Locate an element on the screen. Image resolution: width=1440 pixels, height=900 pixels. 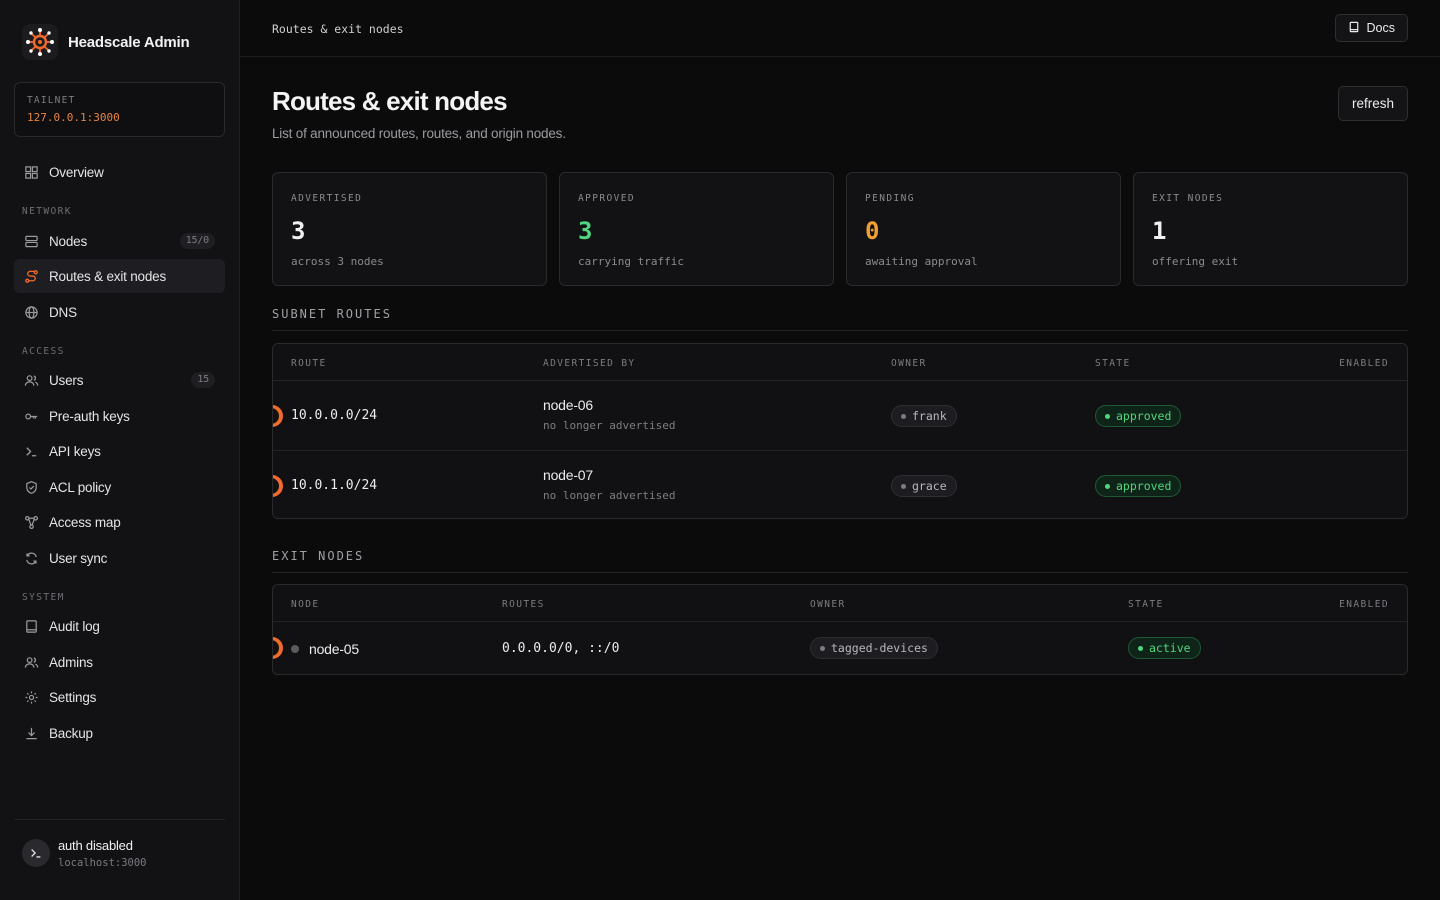
sidebar-footer: auth disabled localhost:3000 is located at coordinates (119, 844).